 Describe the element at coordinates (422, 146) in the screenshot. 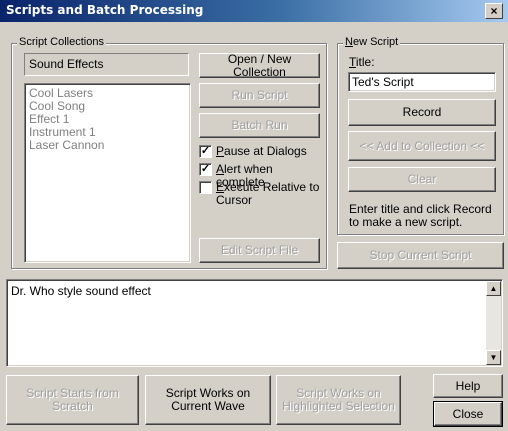

I see `add-to-collection-button: << Add to Collection <<` at that location.